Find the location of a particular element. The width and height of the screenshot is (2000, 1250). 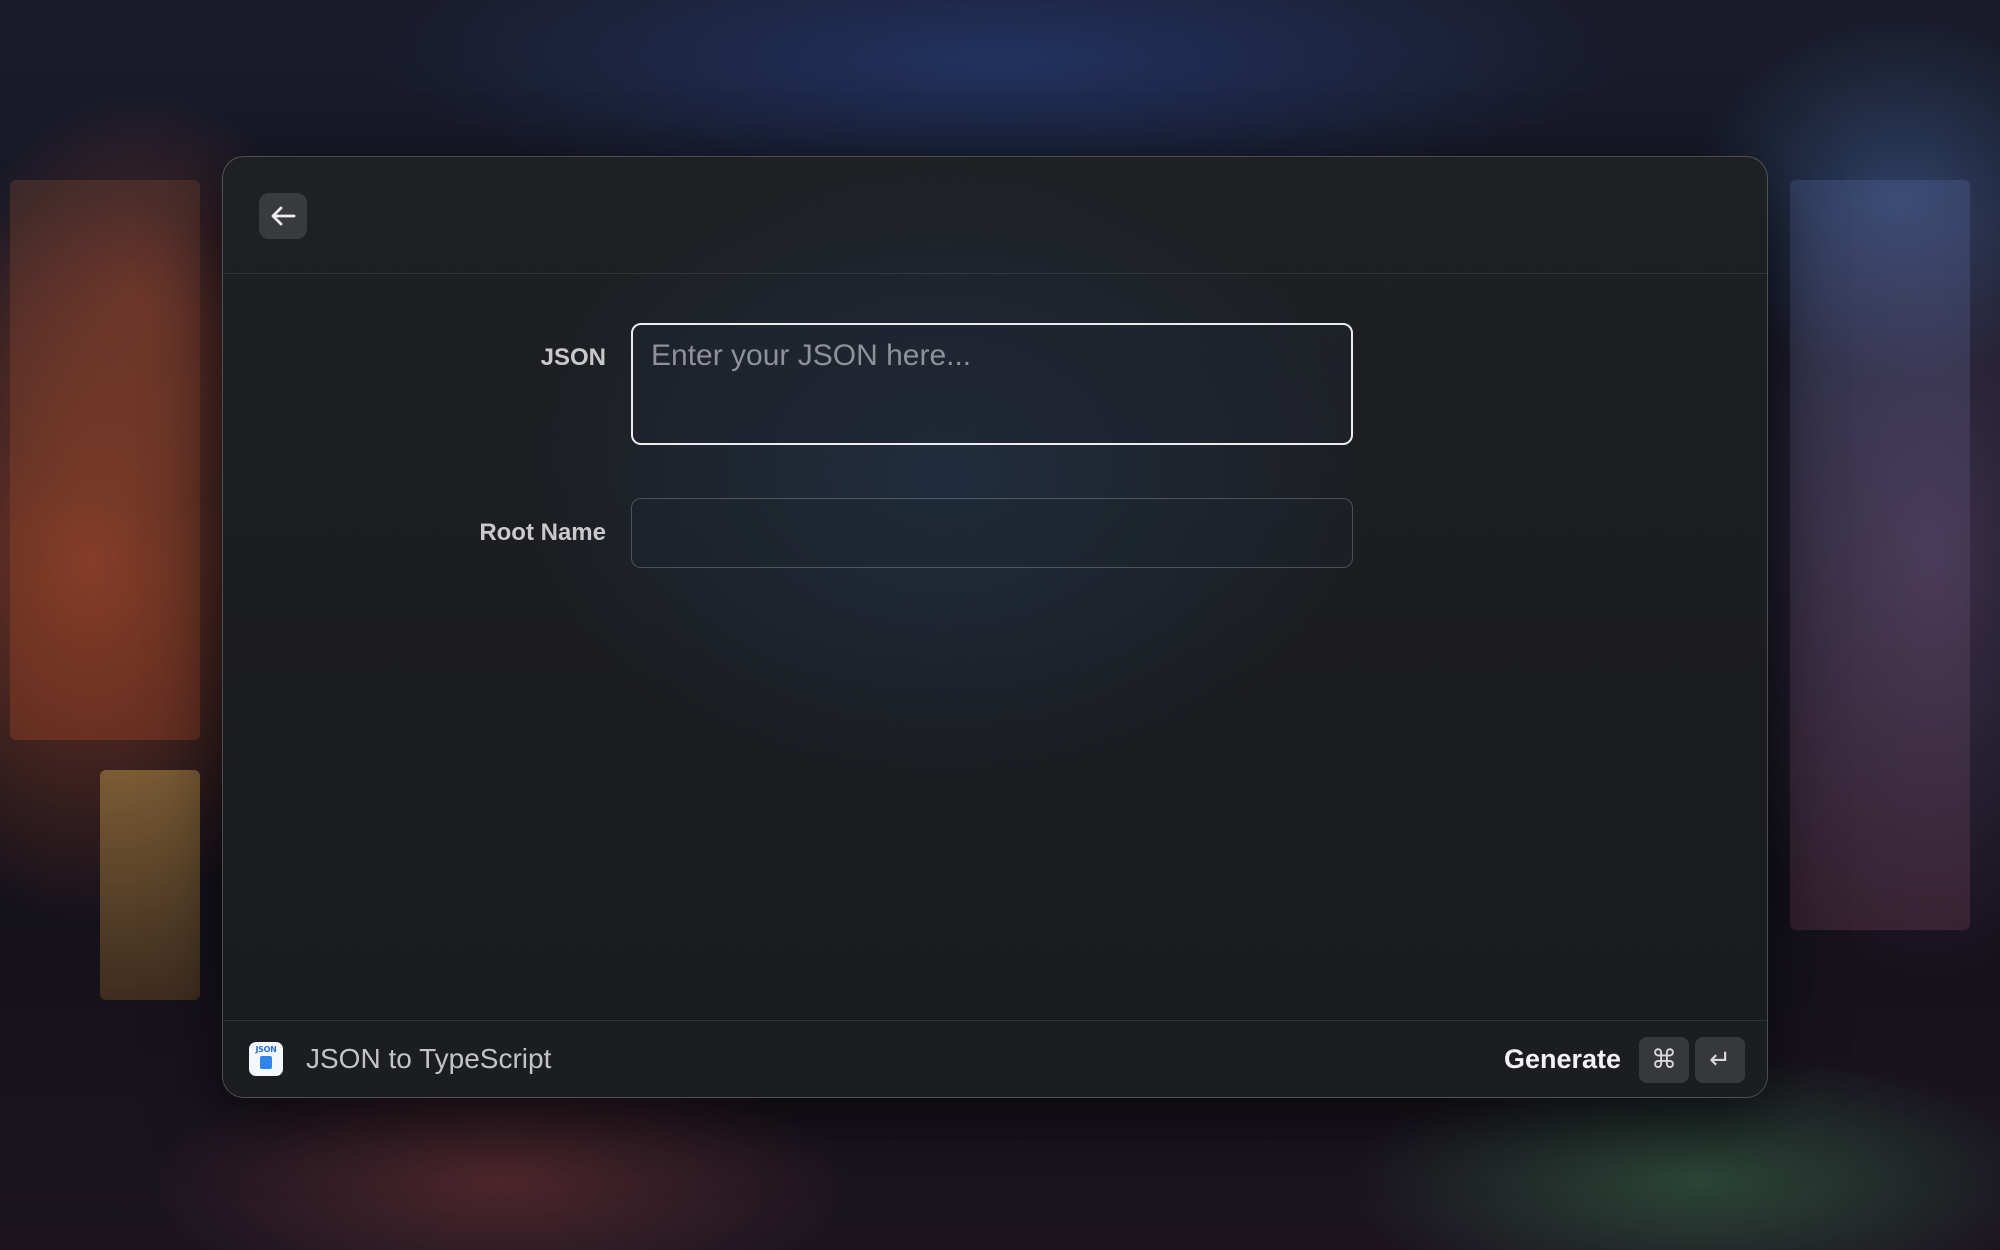

action-bar: JSON JSON to TypeScript Generate ⌘ ↵ is located at coordinates (995, 1058).